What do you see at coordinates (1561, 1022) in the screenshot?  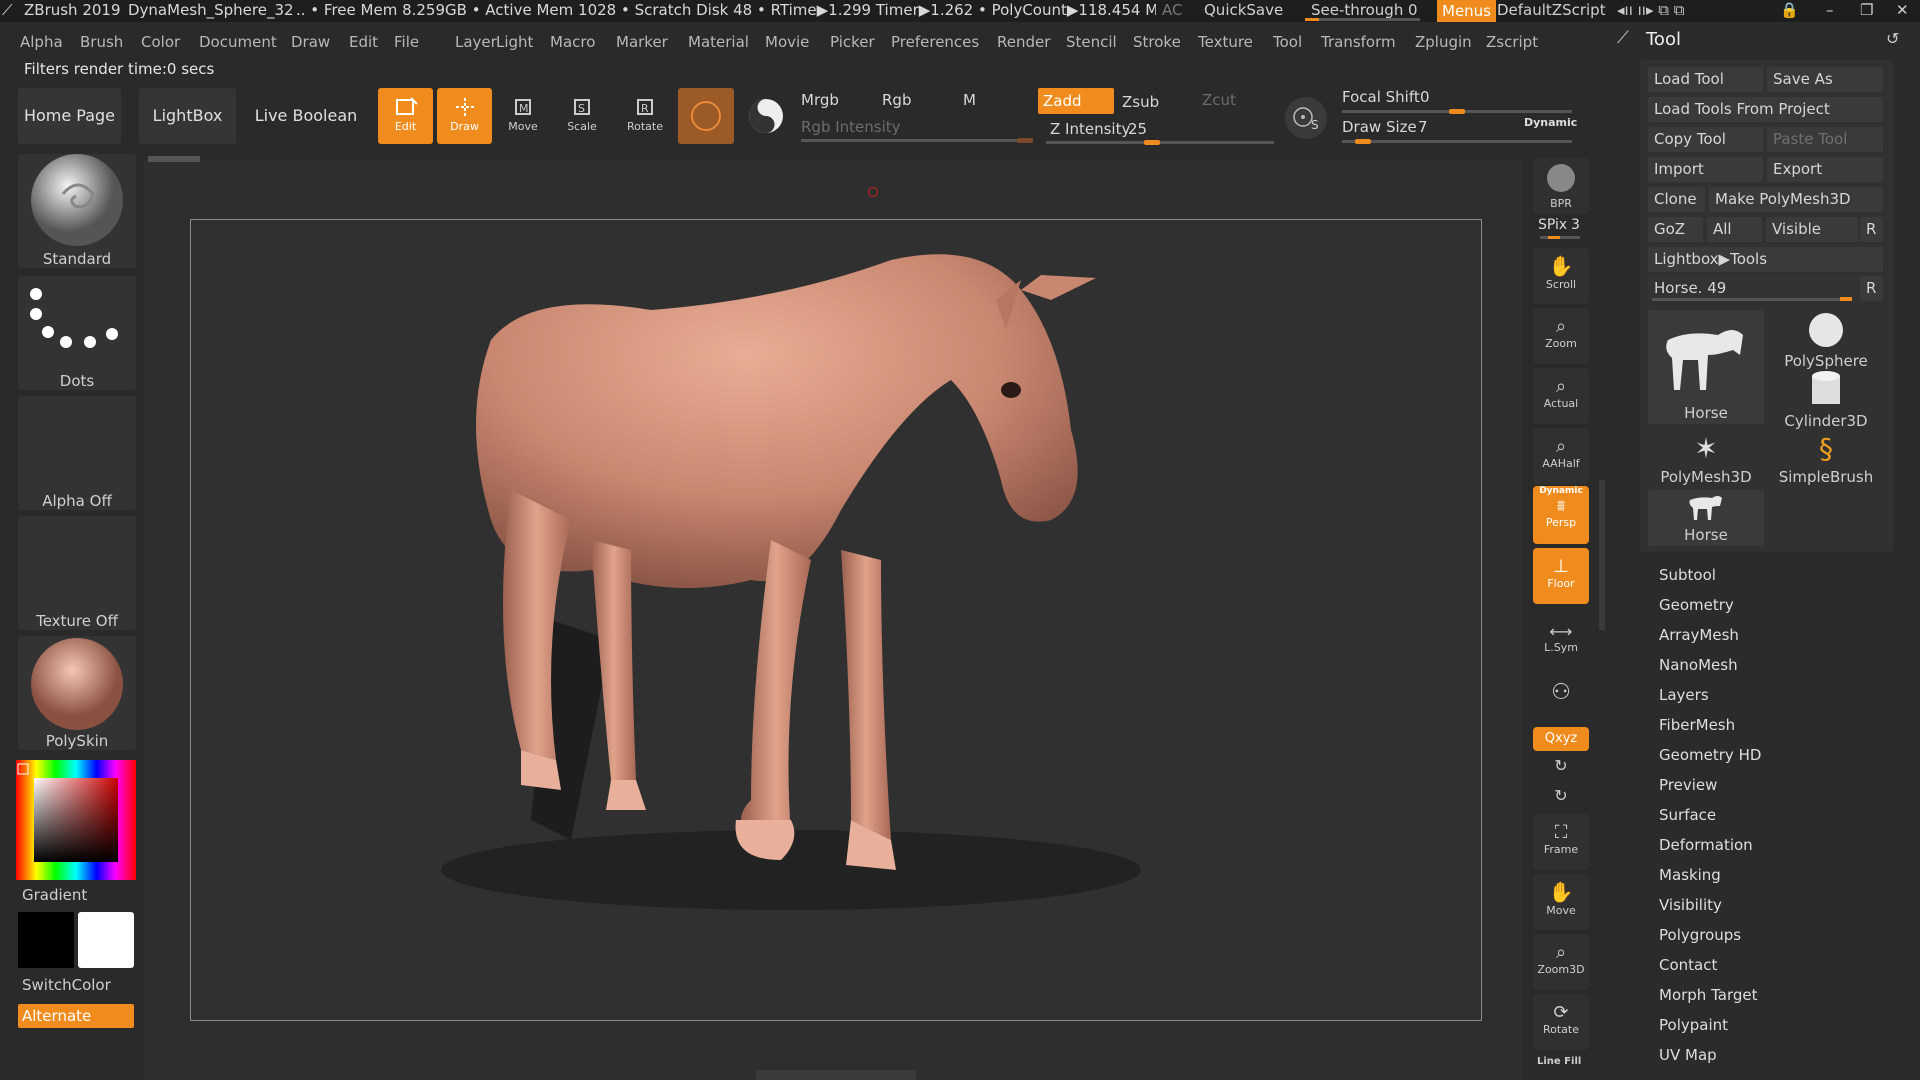 I see `rotate-view-button: ⟳ Rotate` at bounding box center [1561, 1022].